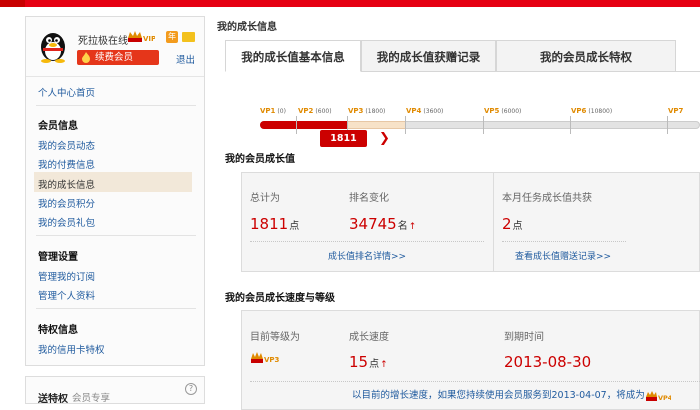 The width and height of the screenshot is (700, 410). I want to click on renew-member-label: 续费会员, so click(114, 57).